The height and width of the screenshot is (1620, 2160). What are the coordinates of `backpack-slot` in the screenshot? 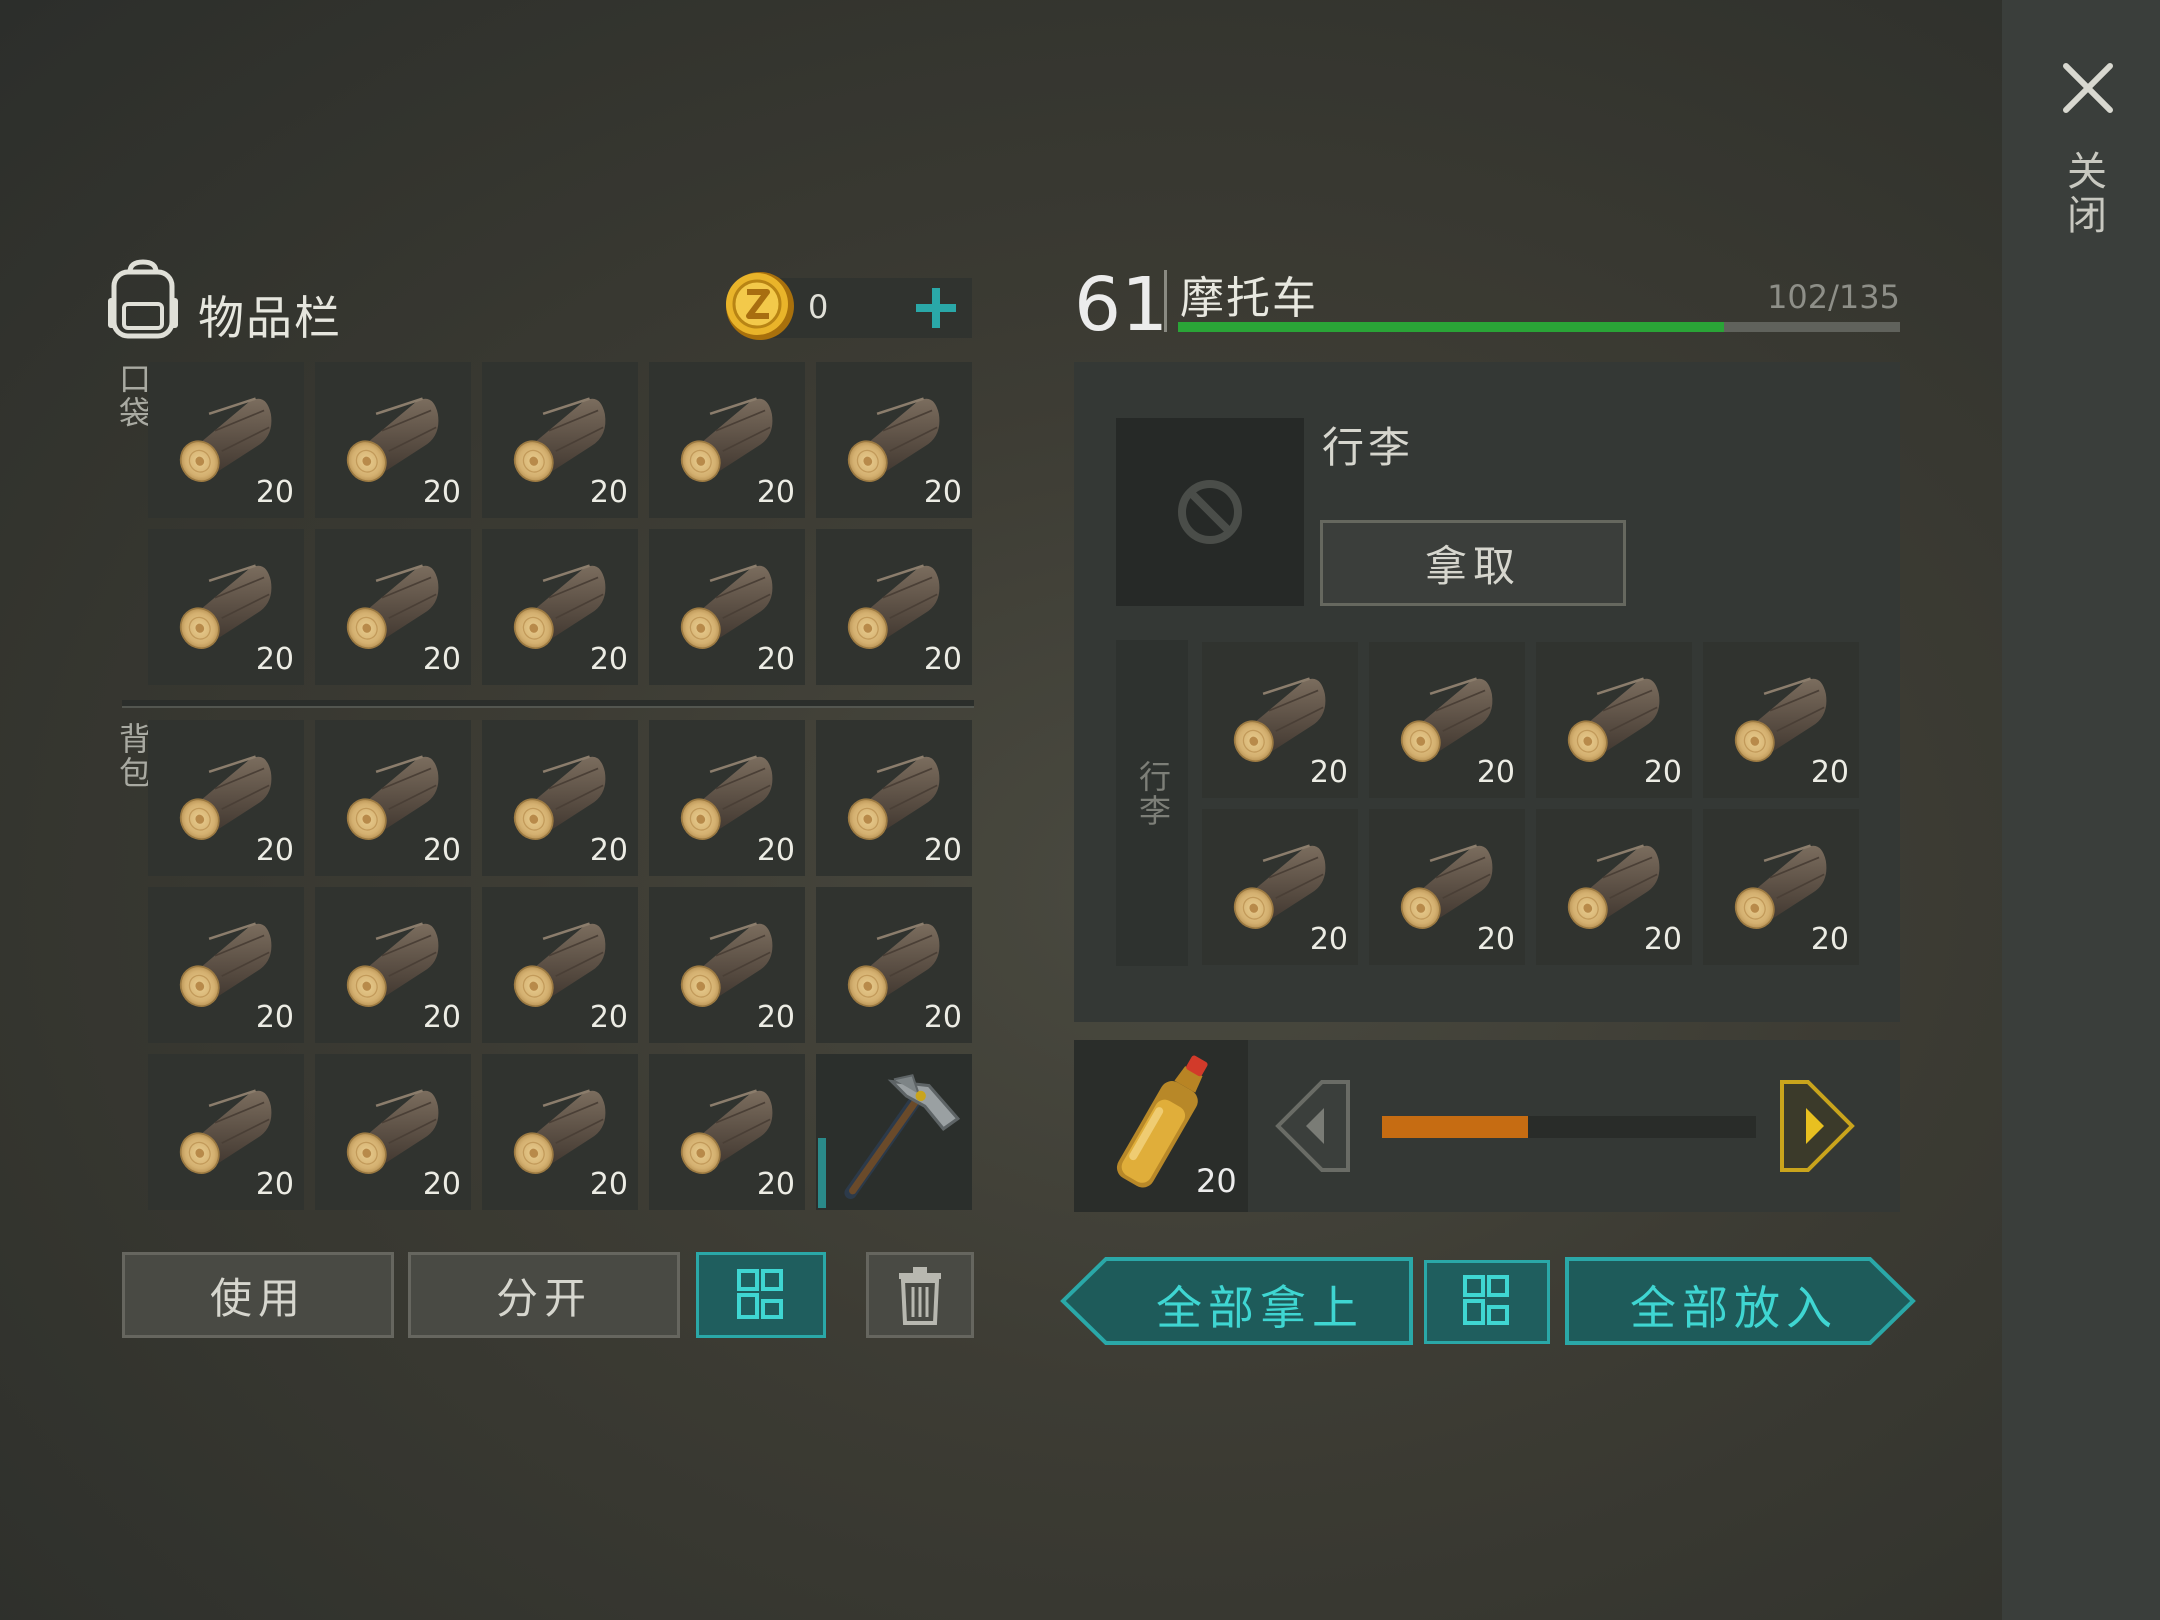 It's located at (894, 1132).